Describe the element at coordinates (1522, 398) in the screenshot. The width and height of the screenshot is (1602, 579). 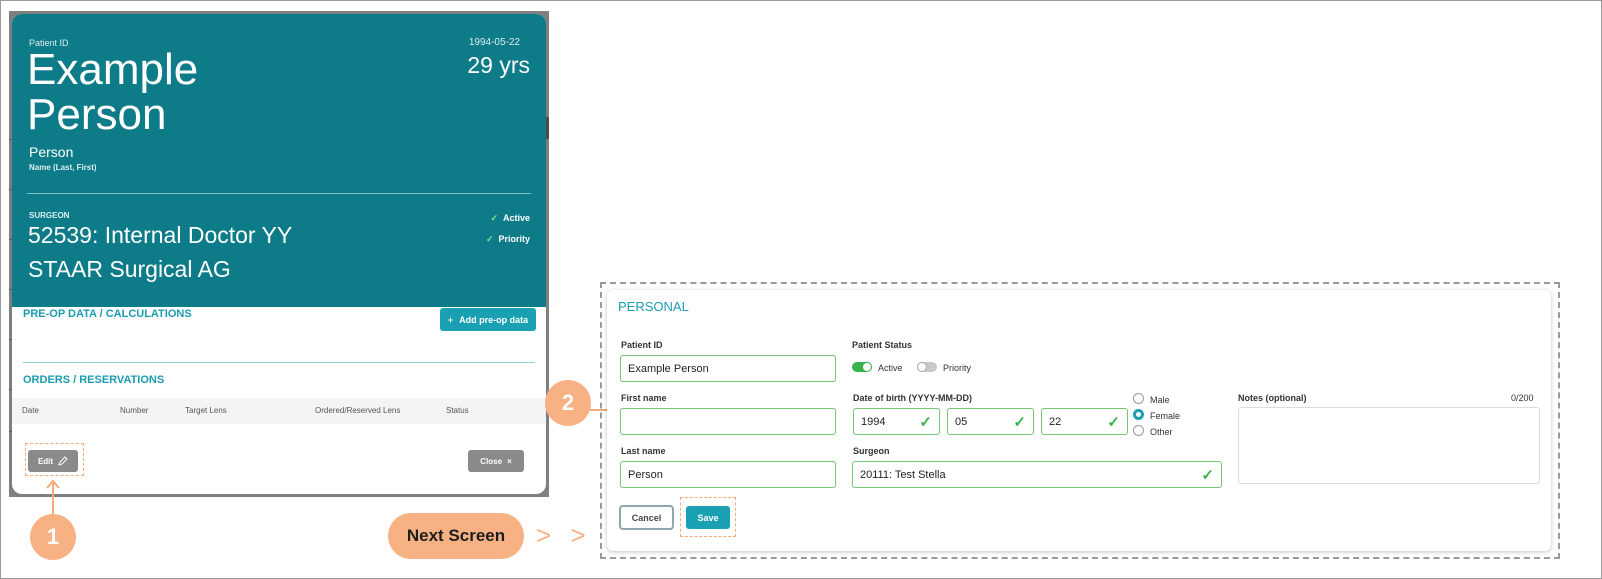
I see `notes-char-count: 0/200` at that location.